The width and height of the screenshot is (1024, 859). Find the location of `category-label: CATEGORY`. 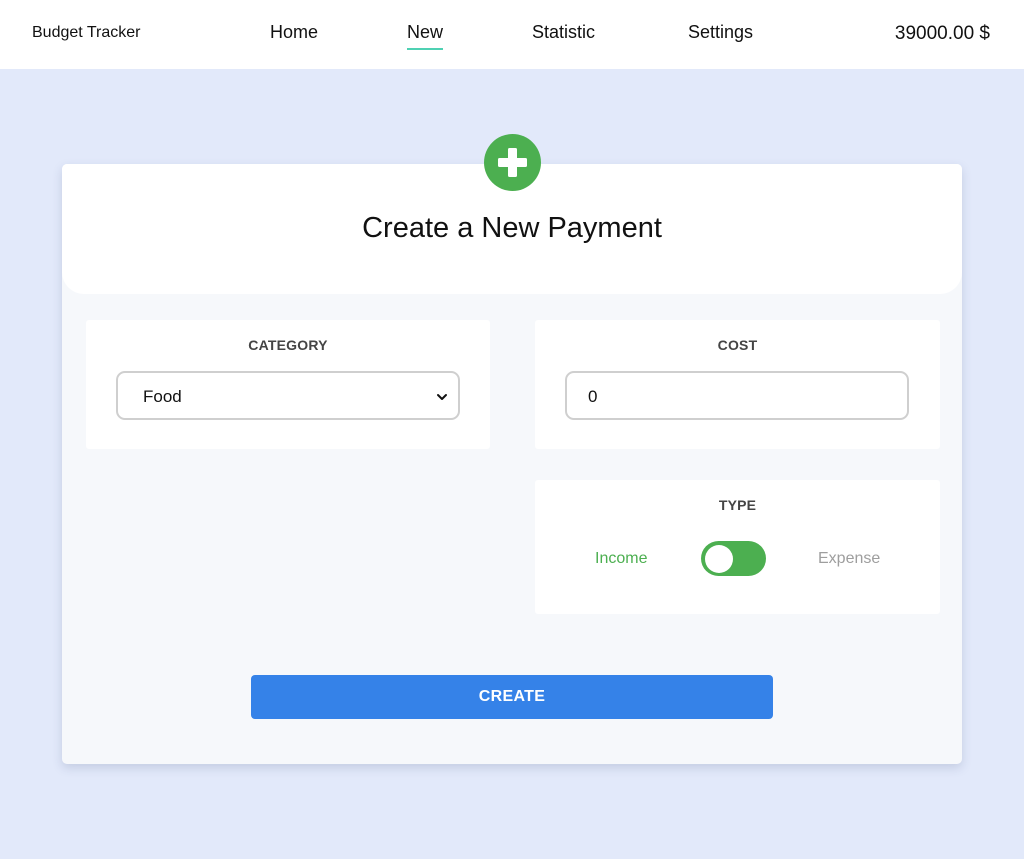

category-label: CATEGORY is located at coordinates (288, 345).